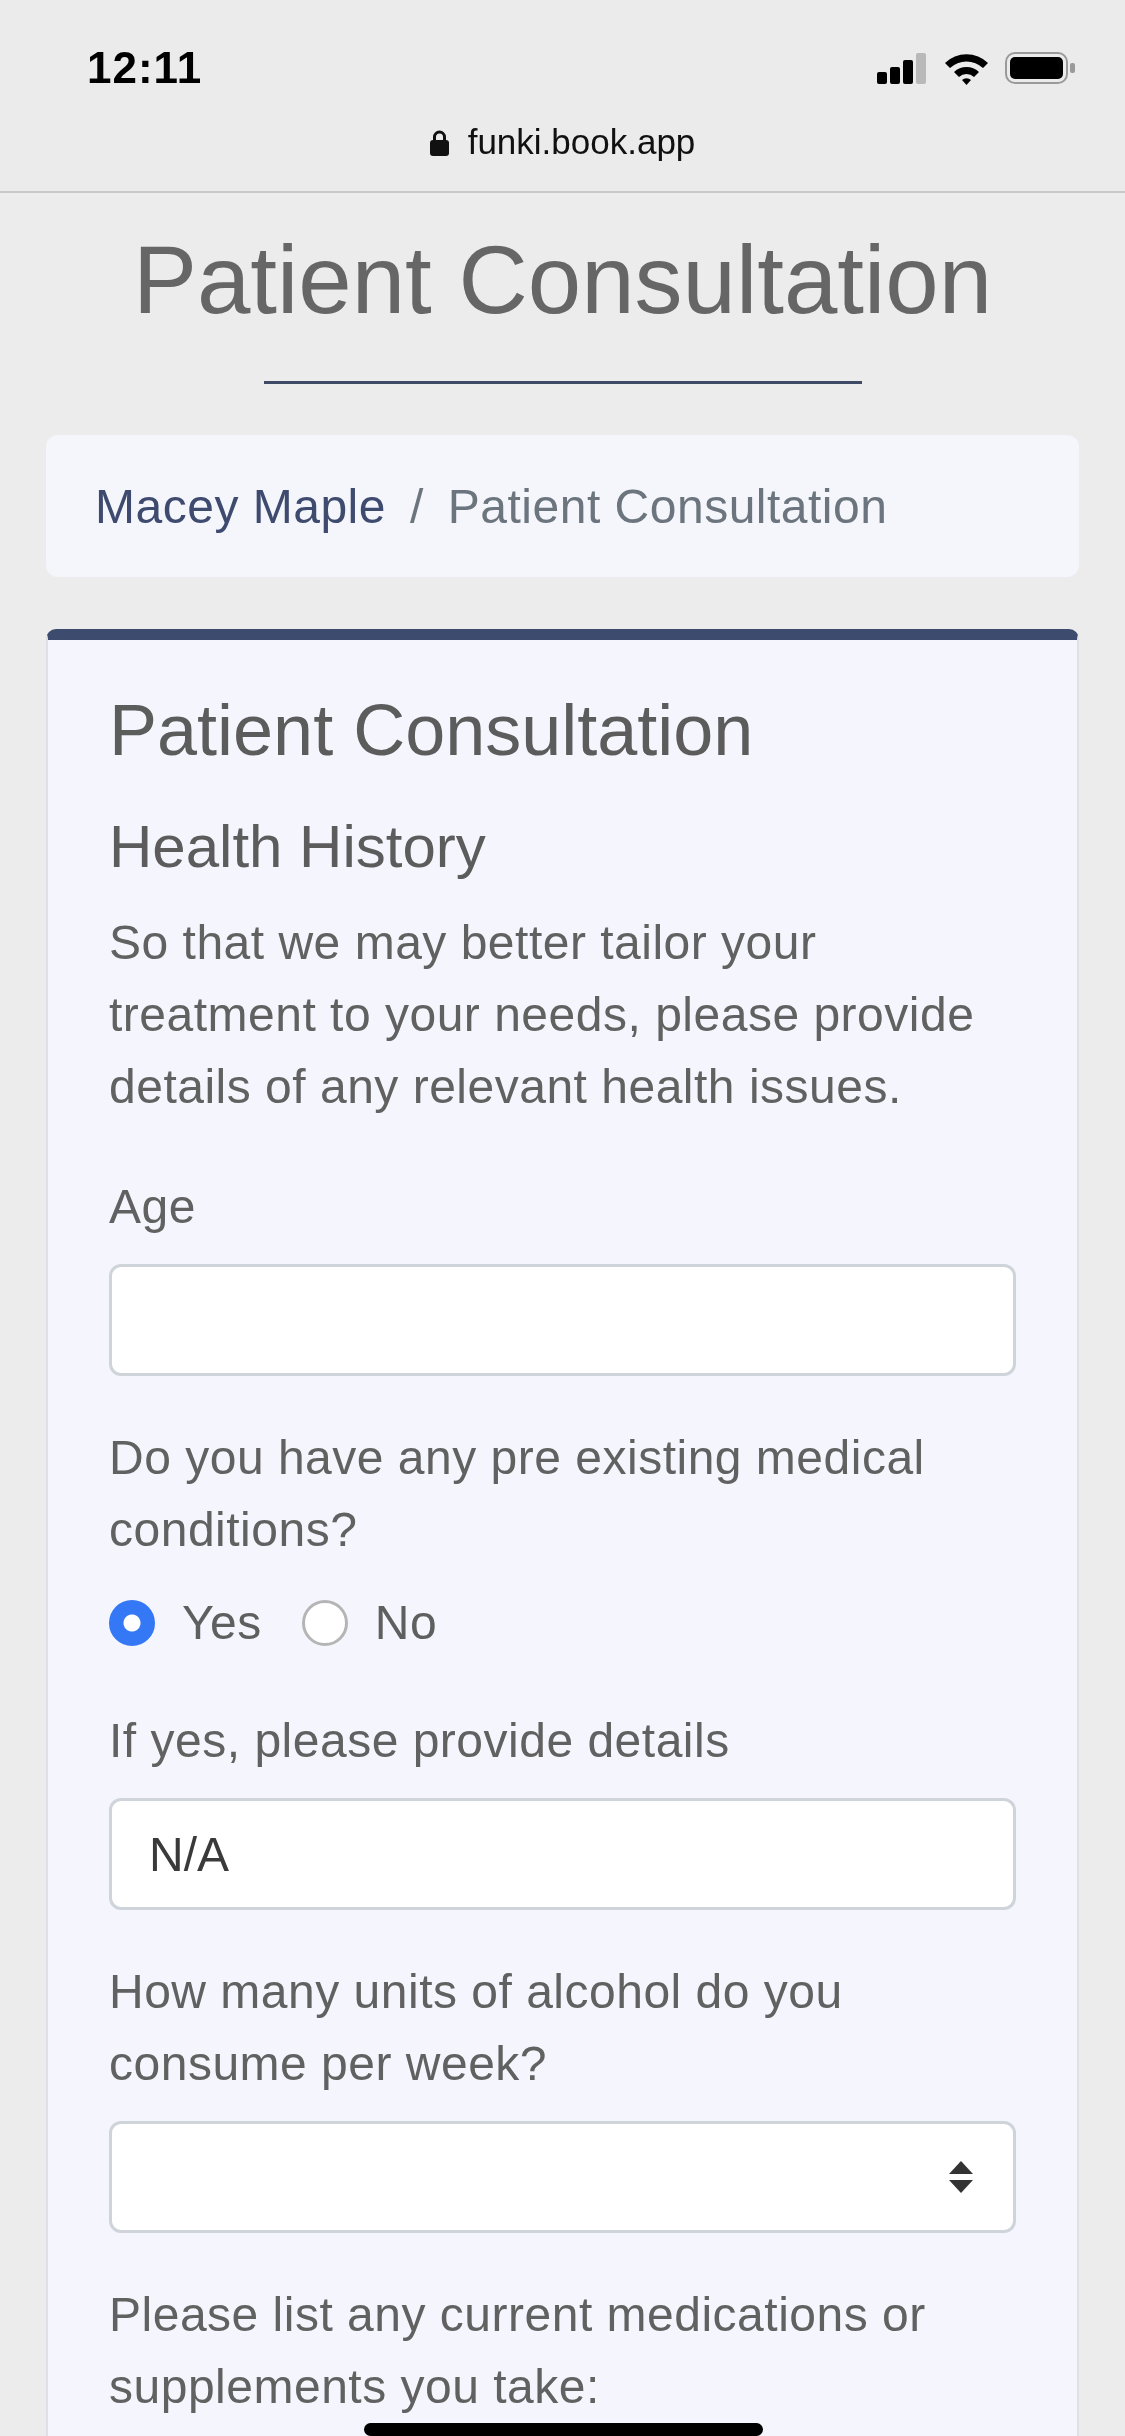  What do you see at coordinates (667, 506) in the screenshot?
I see `breadcrumb-current: Patient Consultation` at bounding box center [667, 506].